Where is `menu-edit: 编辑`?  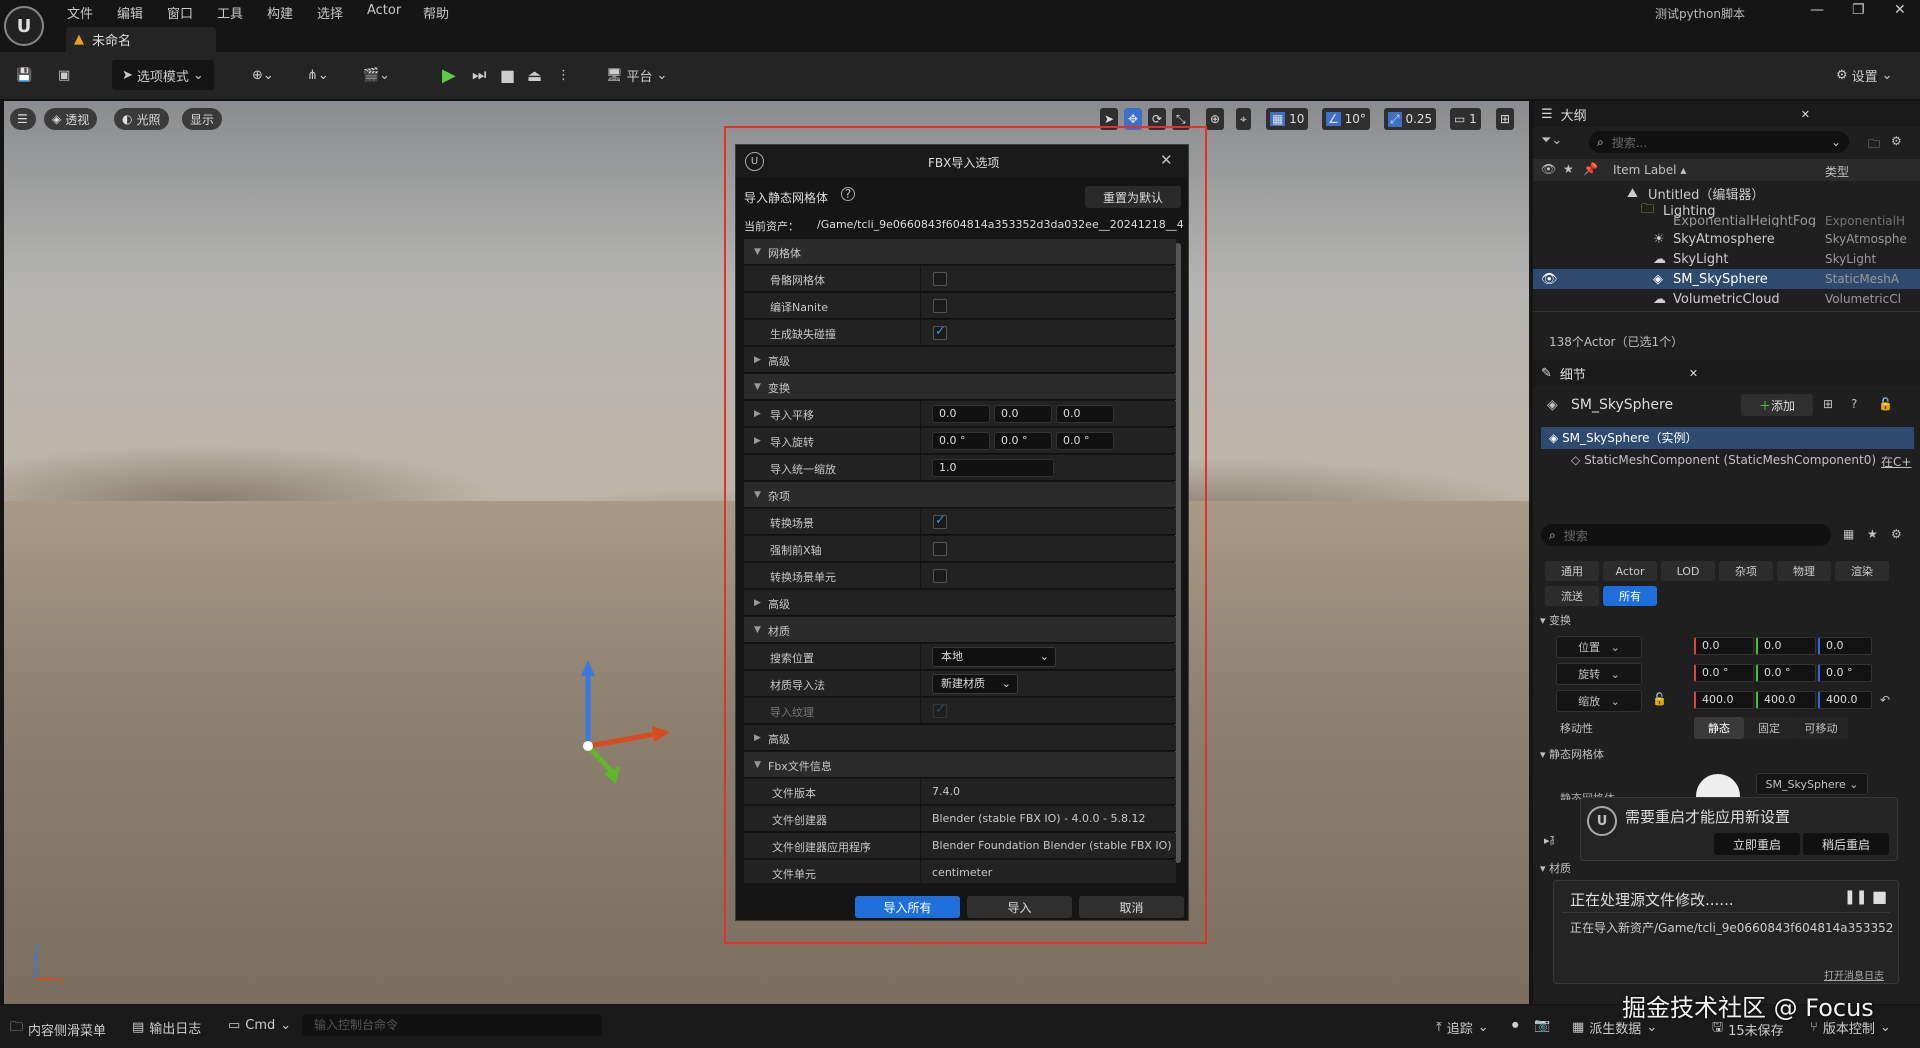 menu-edit: 编辑 is located at coordinates (130, 12).